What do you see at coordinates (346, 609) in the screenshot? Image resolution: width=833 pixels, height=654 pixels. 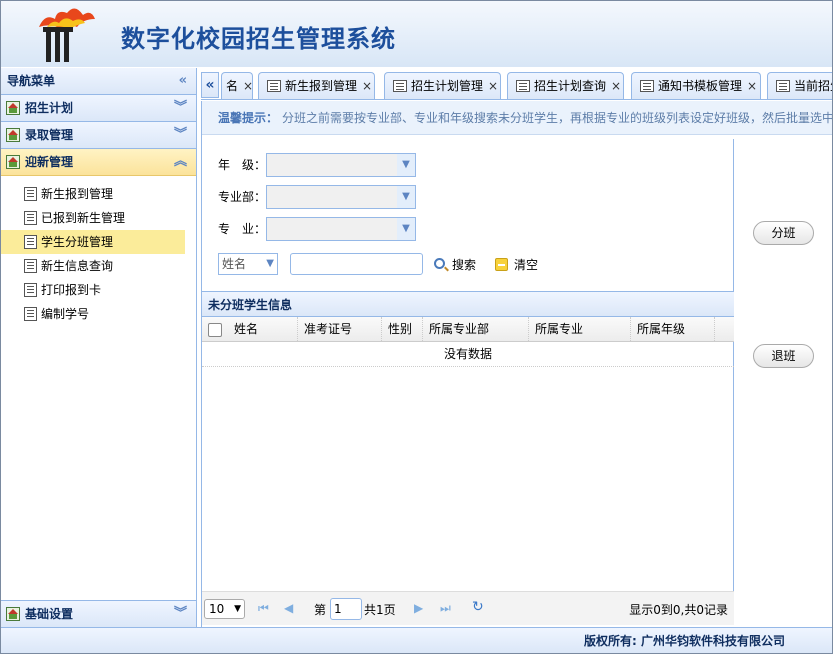 I see `page-number-input: 1` at bounding box center [346, 609].